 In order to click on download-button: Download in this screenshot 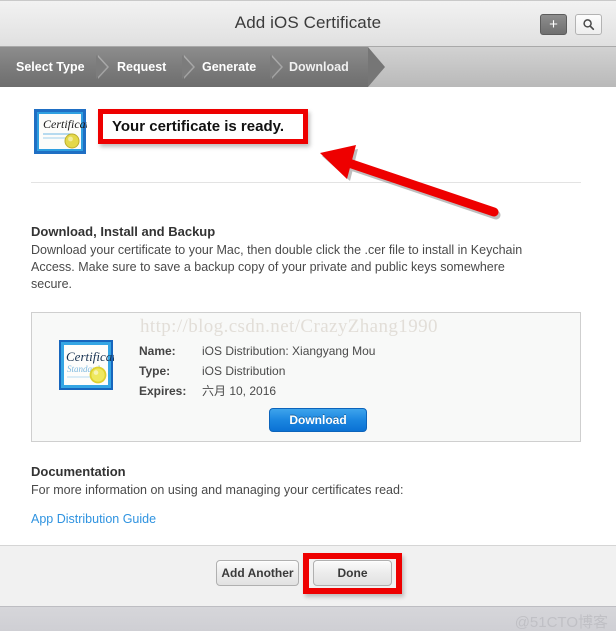, I will do `click(318, 420)`.